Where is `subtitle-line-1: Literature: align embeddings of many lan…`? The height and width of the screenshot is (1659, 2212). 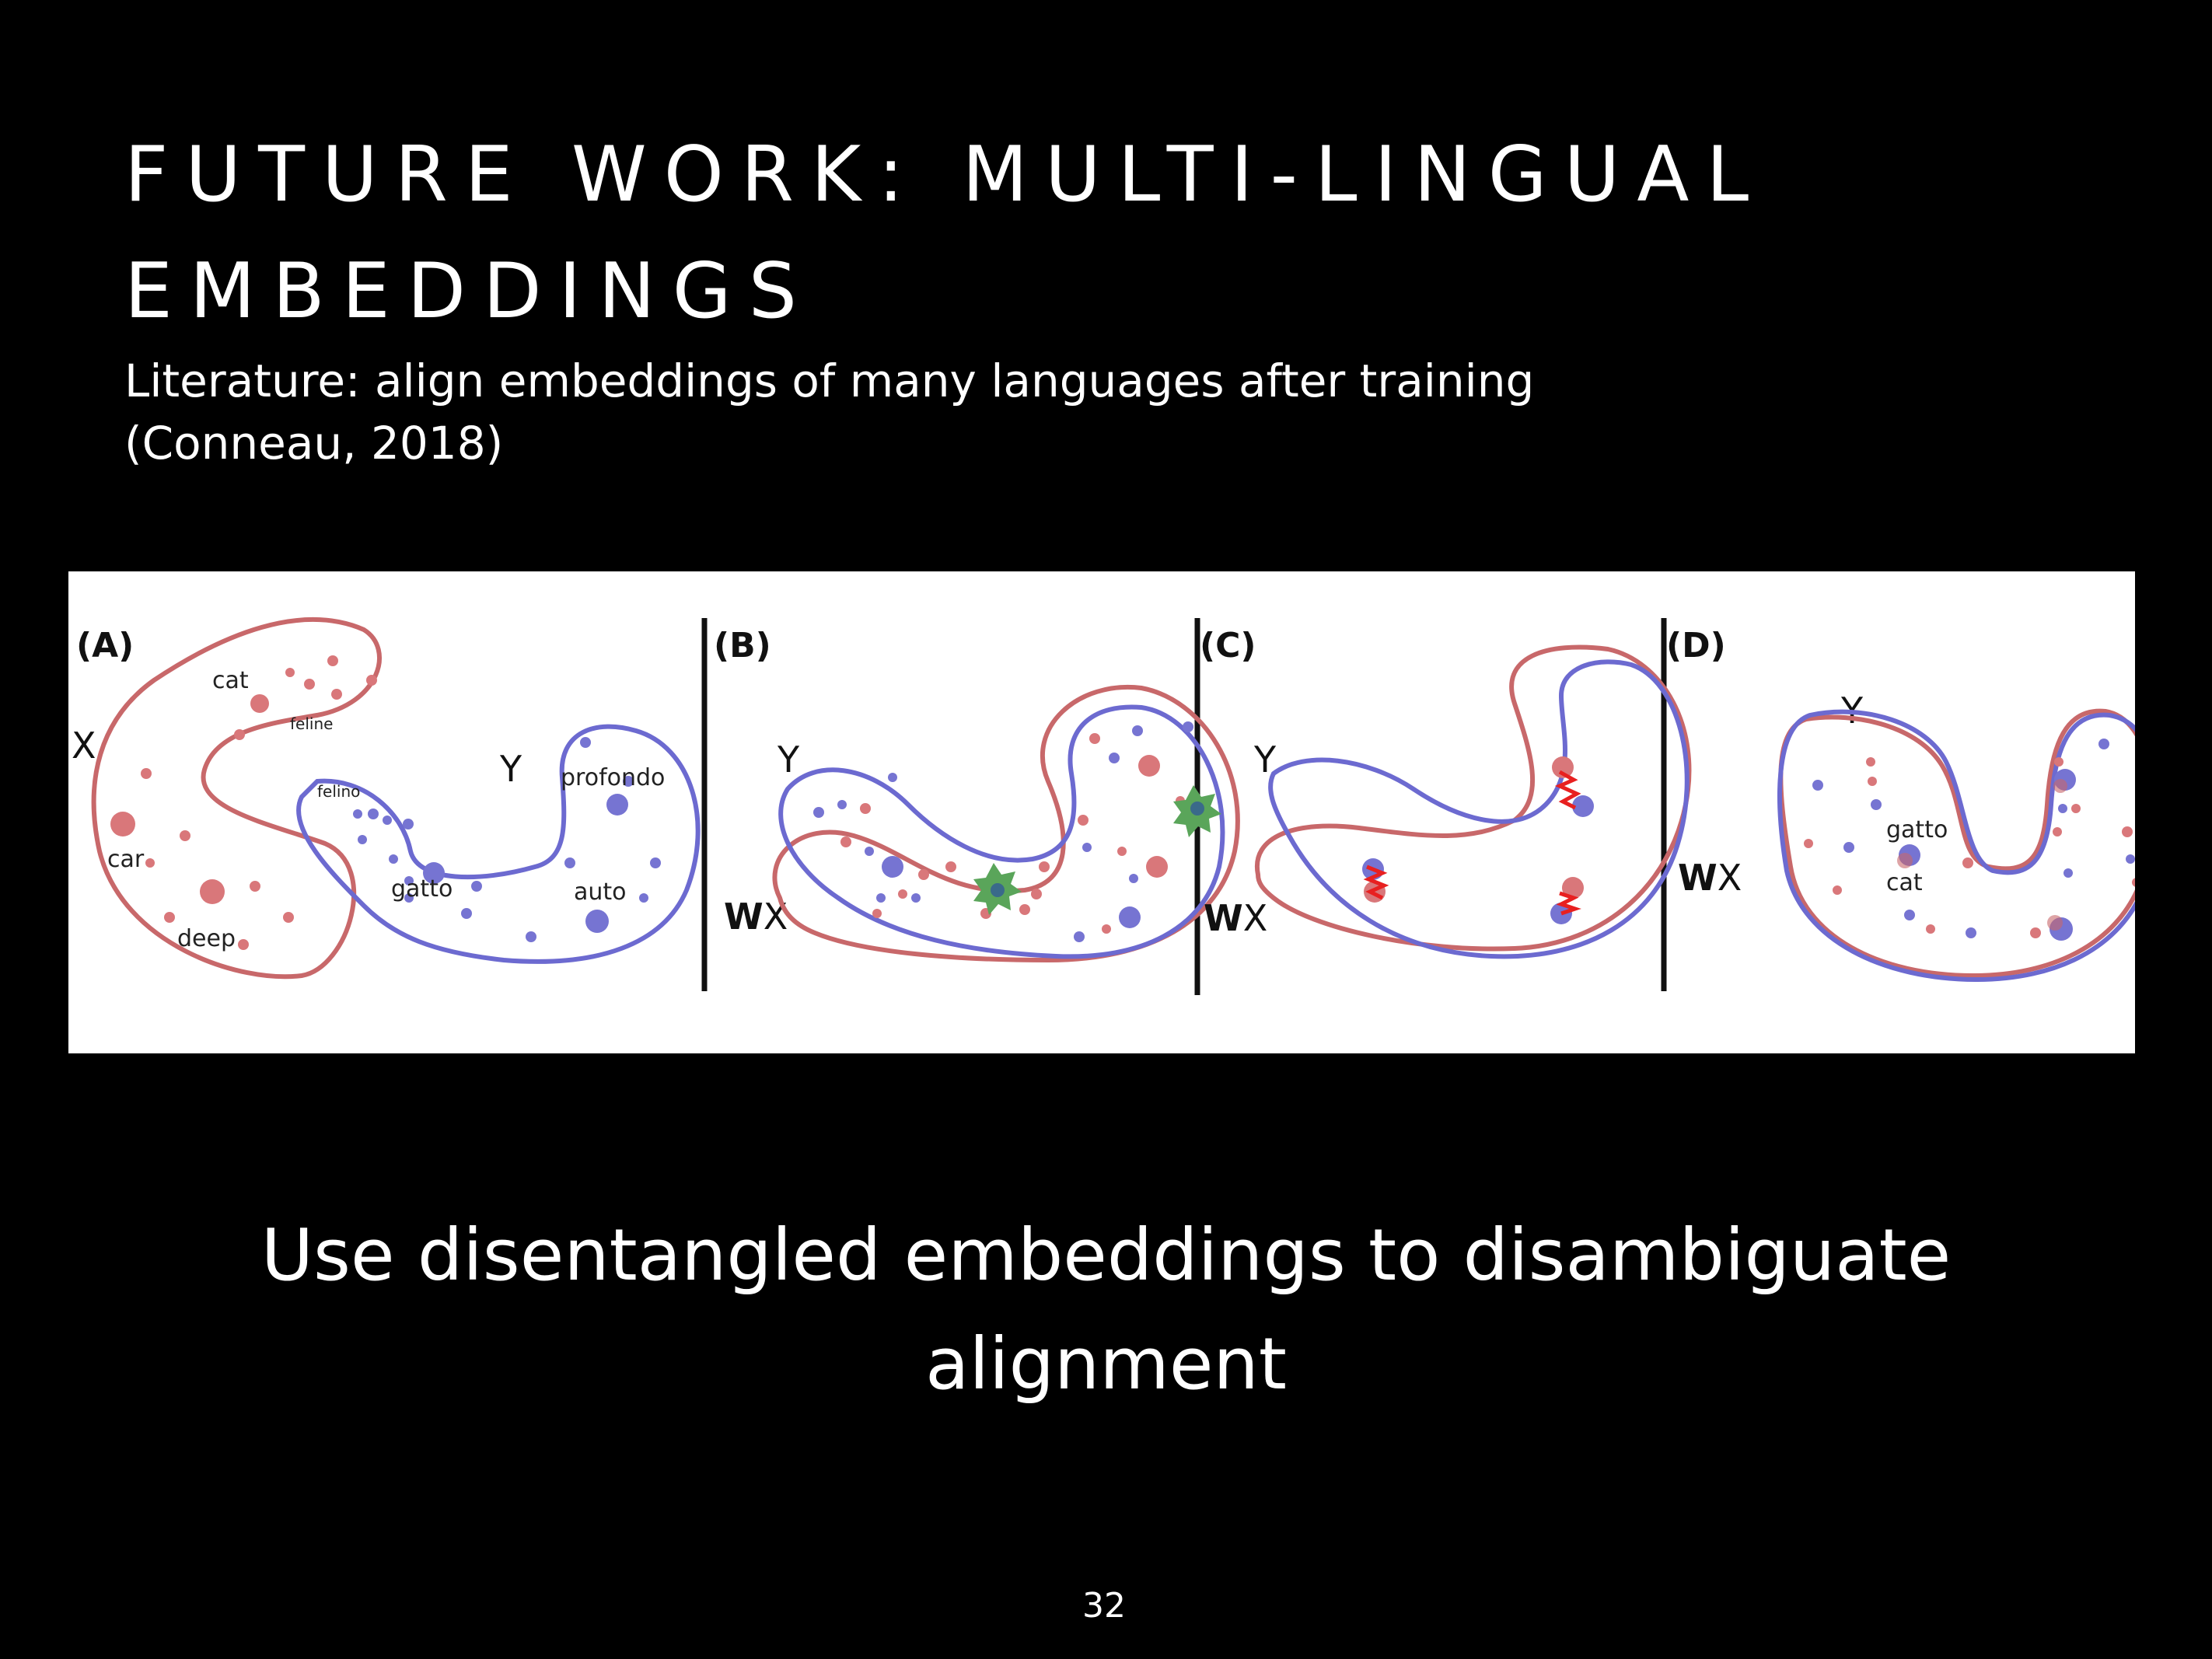 subtitle-line-1: Literature: align embeddings of many lan… is located at coordinates (829, 381).